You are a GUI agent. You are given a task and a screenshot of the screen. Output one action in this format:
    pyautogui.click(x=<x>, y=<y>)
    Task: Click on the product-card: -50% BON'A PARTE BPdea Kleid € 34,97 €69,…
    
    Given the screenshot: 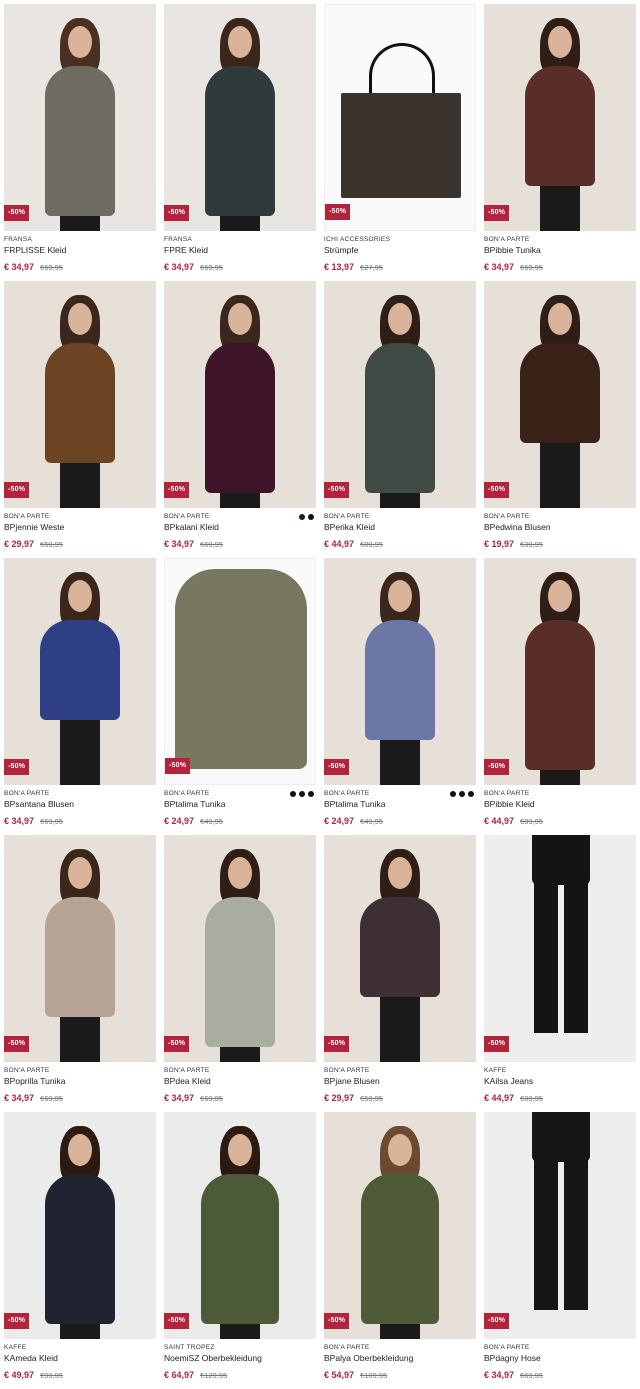 What is the action you would take?
    pyautogui.click(x=240, y=973)
    